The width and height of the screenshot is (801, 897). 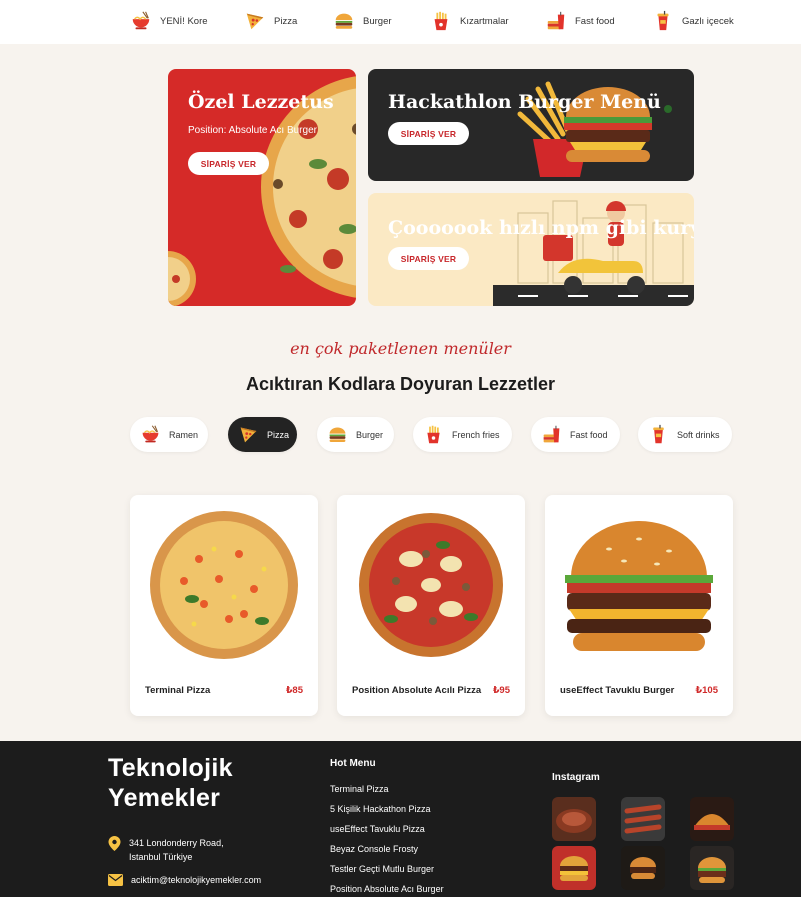 I want to click on category-pill-burger: Burger, so click(x=355, y=434).